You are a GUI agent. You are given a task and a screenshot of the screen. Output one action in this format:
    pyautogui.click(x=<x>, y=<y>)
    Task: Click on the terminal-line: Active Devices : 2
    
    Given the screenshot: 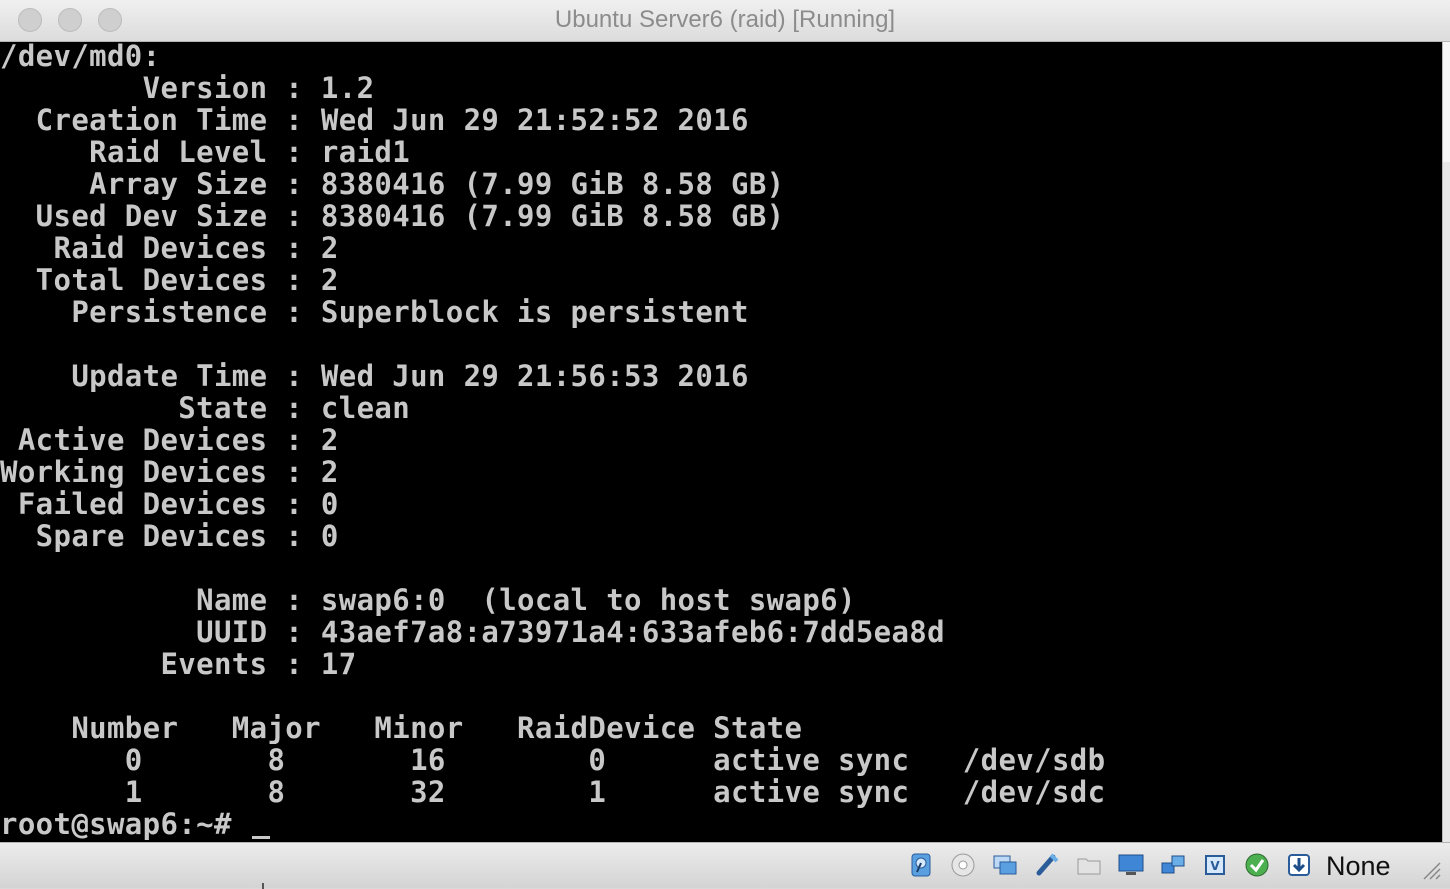 What is the action you would take?
    pyautogui.click(x=169, y=440)
    